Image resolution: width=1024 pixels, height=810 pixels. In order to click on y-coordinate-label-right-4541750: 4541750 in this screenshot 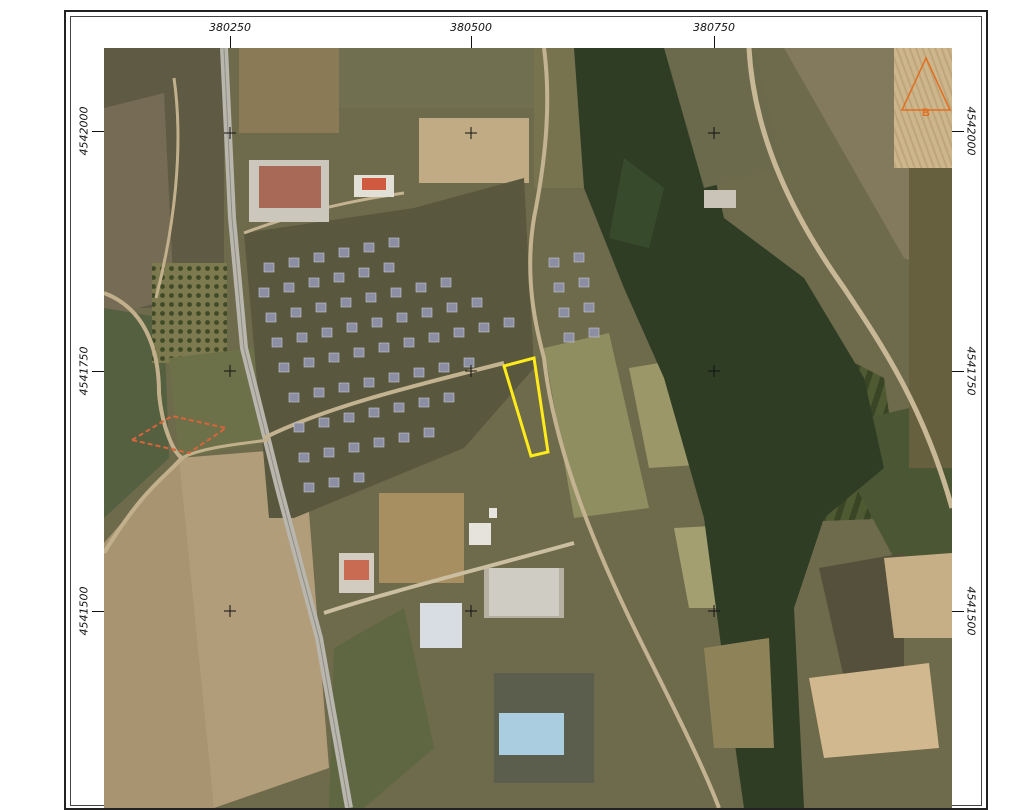, I will do `click(971, 371)`.